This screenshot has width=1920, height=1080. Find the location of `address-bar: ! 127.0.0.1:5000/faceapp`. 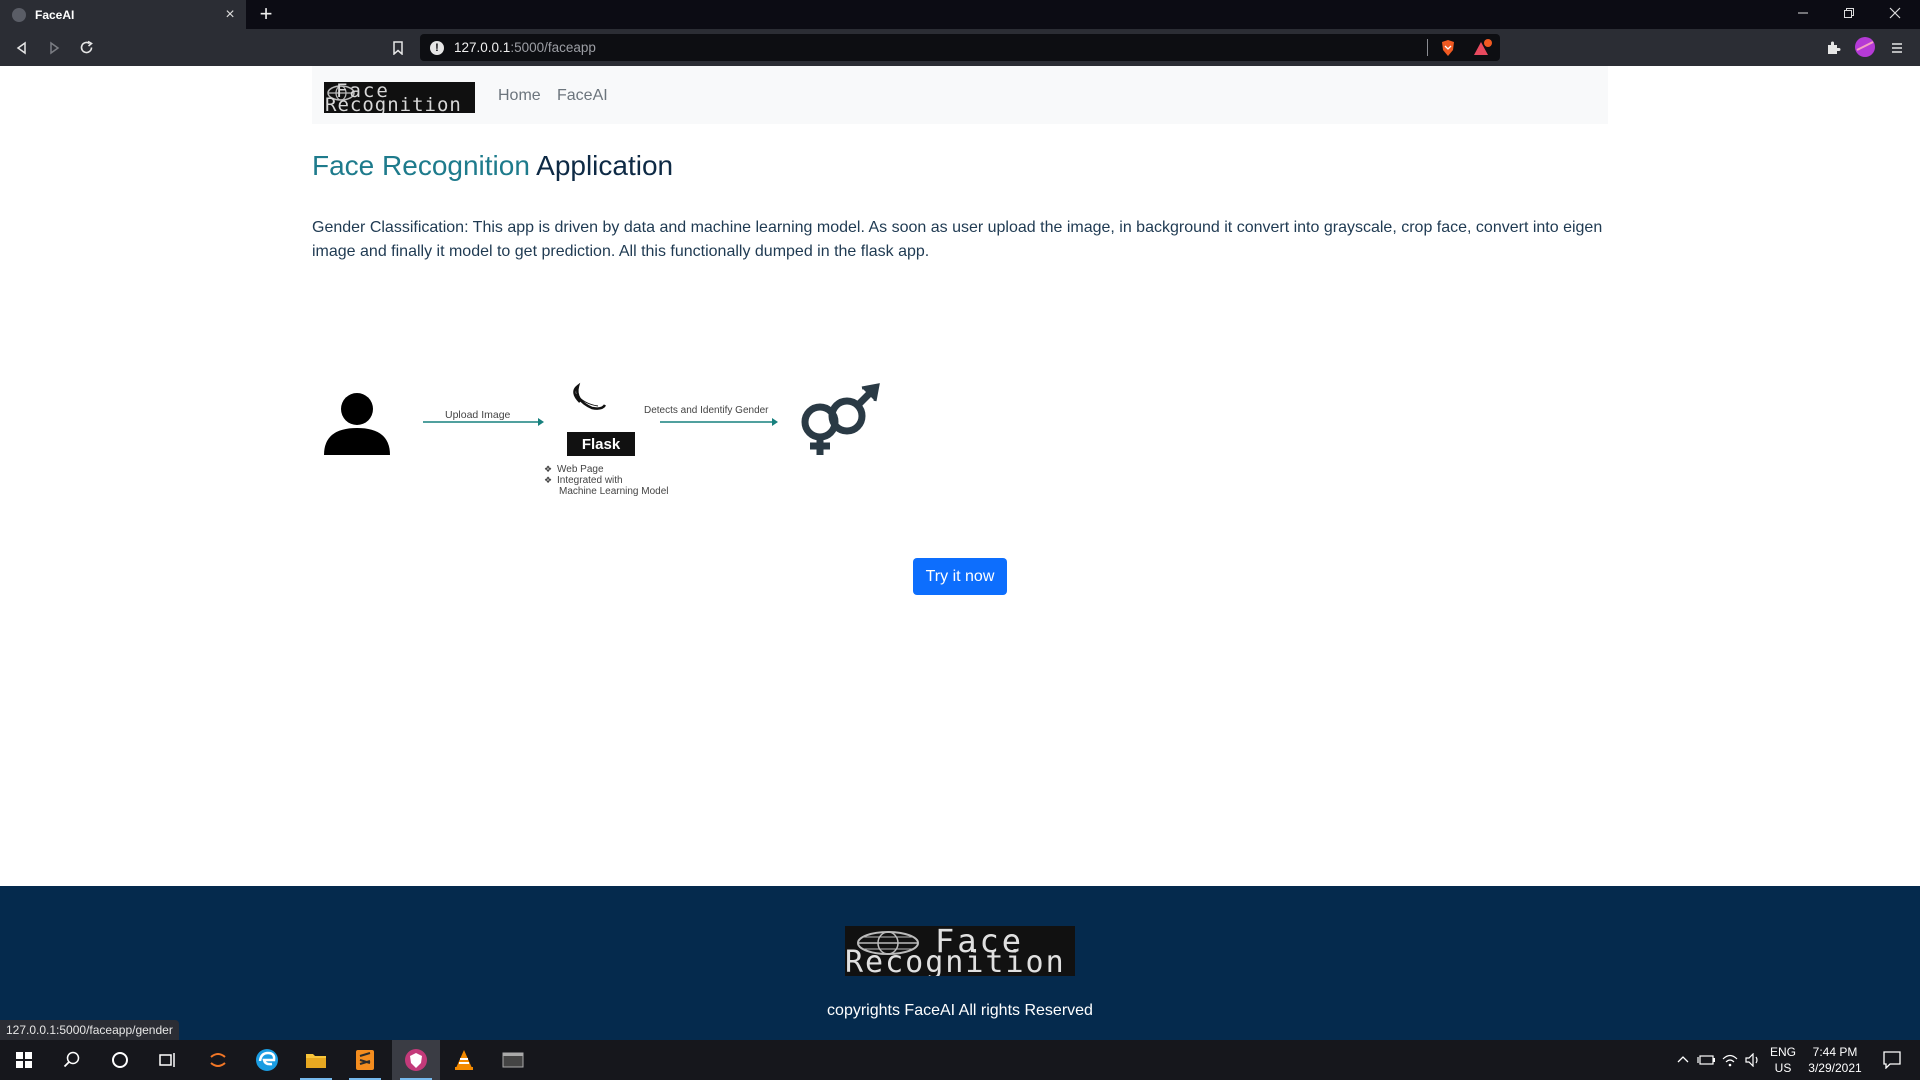

address-bar: ! 127.0.0.1:5000/faceapp is located at coordinates (960, 47).